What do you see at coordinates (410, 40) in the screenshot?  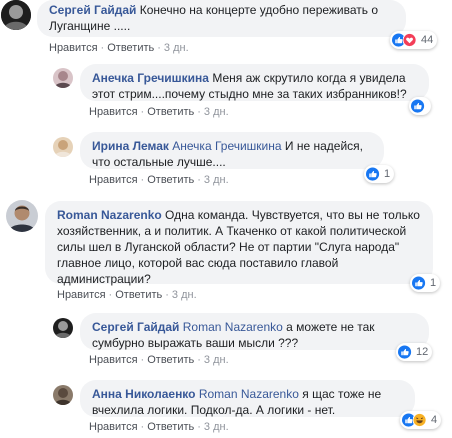 I see `love-reaction-icon` at bounding box center [410, 40].